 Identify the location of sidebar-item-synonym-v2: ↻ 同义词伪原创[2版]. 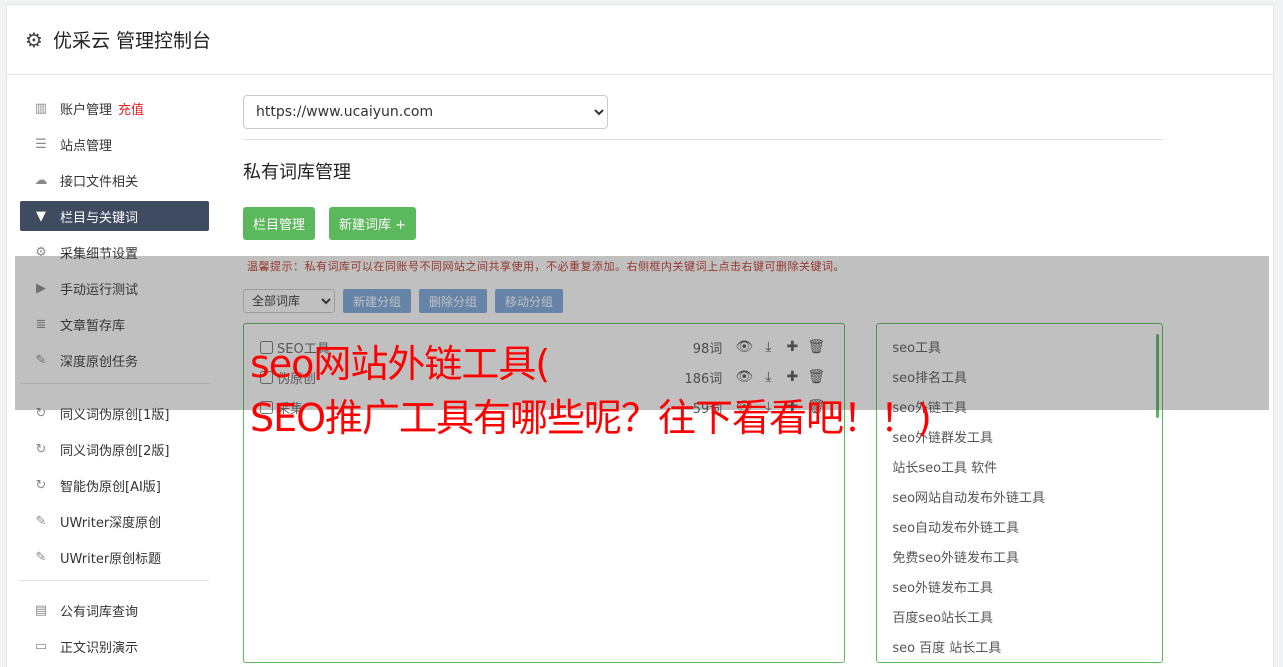
(114, 449).